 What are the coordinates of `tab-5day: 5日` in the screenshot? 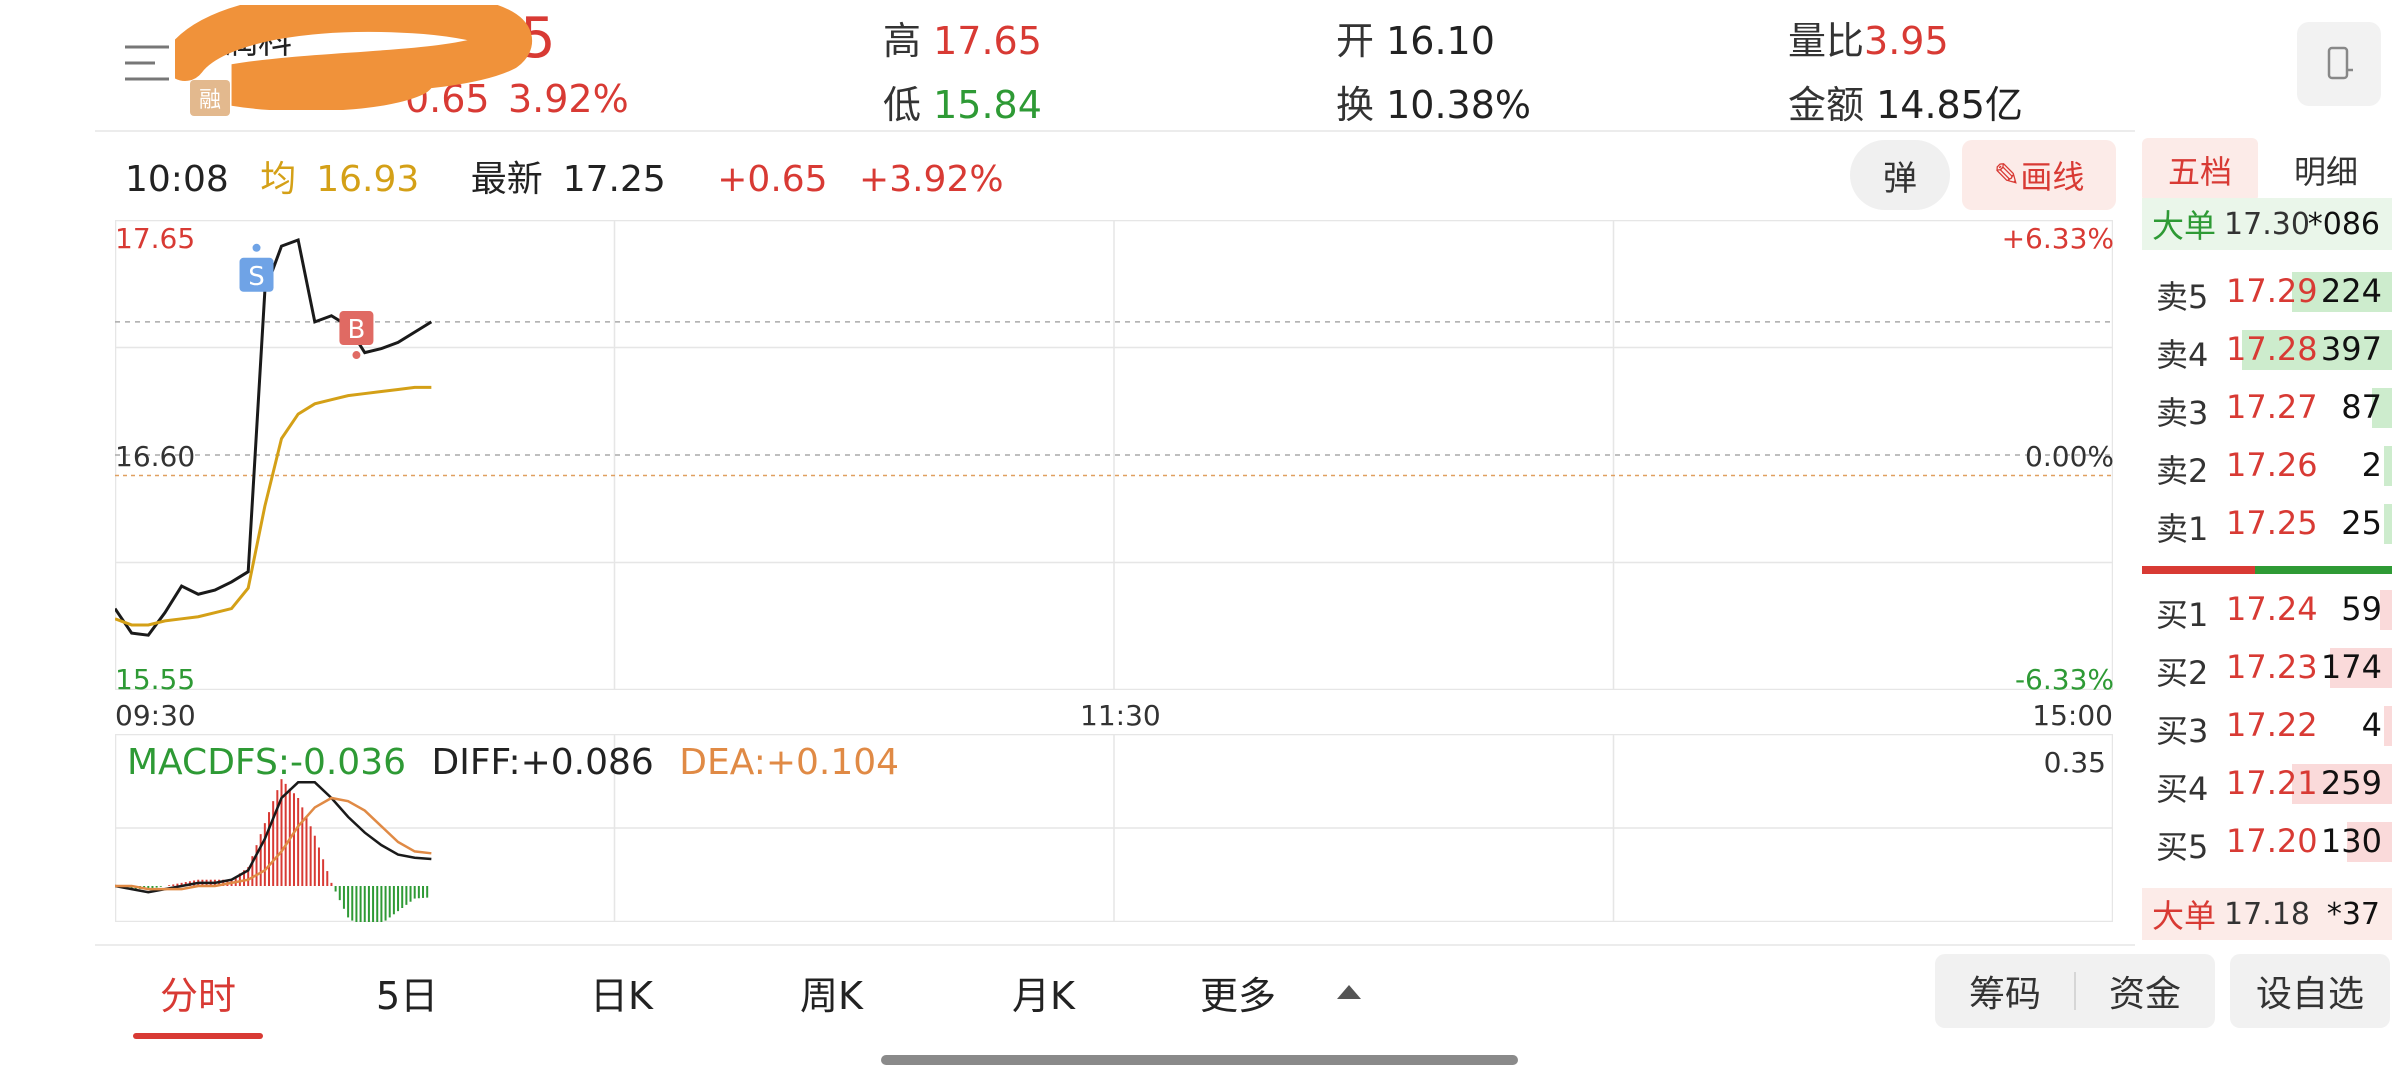 It's located at (407, 992).